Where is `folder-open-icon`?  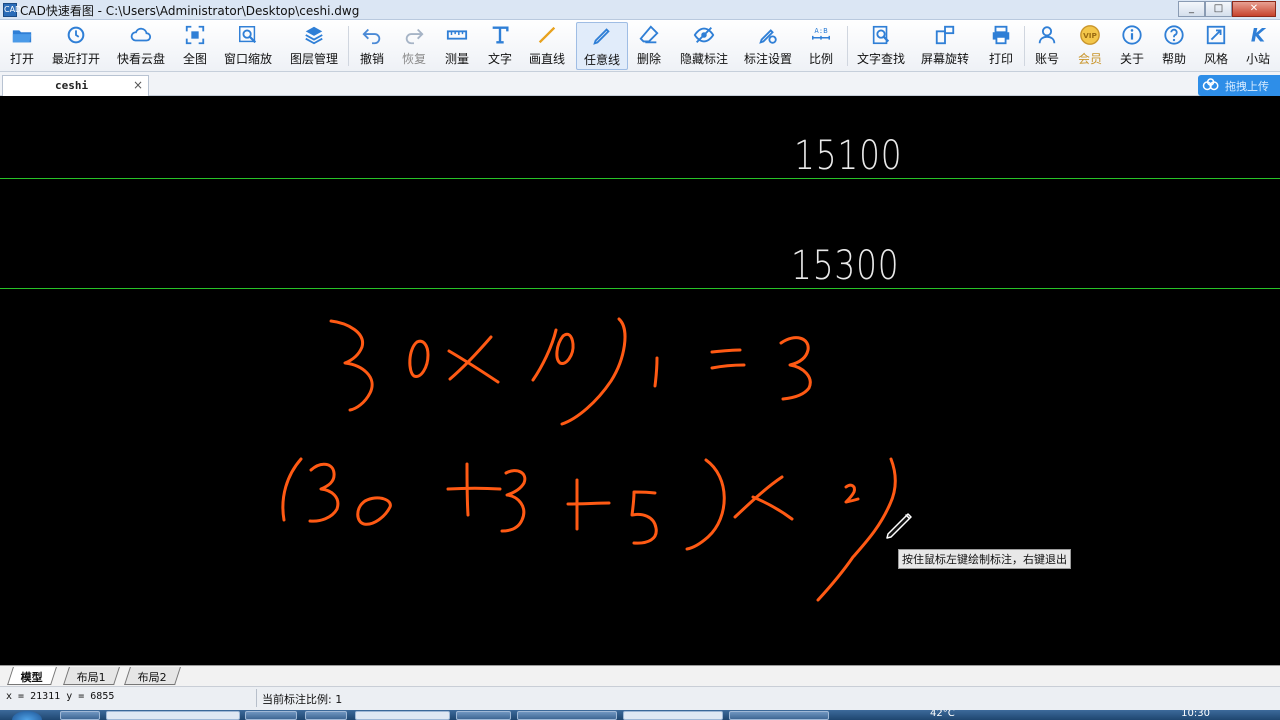
folder-open-icon is located at coordinates (22, 35).